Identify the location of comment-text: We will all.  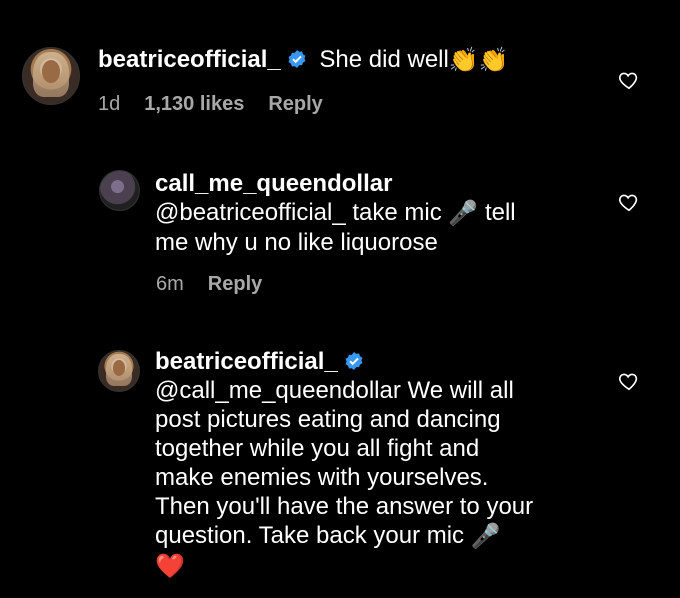
(457, 390).